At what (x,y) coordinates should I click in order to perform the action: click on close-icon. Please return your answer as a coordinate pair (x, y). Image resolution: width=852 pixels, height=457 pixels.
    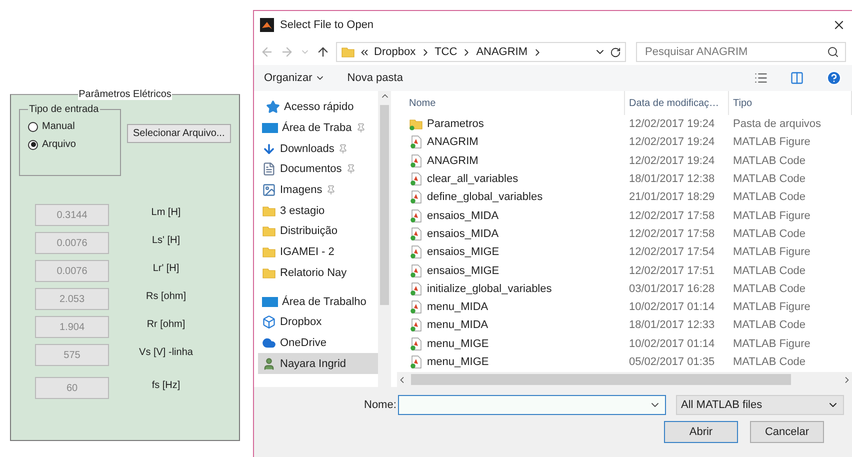
    Looking at the image, I should click on (839, 25).